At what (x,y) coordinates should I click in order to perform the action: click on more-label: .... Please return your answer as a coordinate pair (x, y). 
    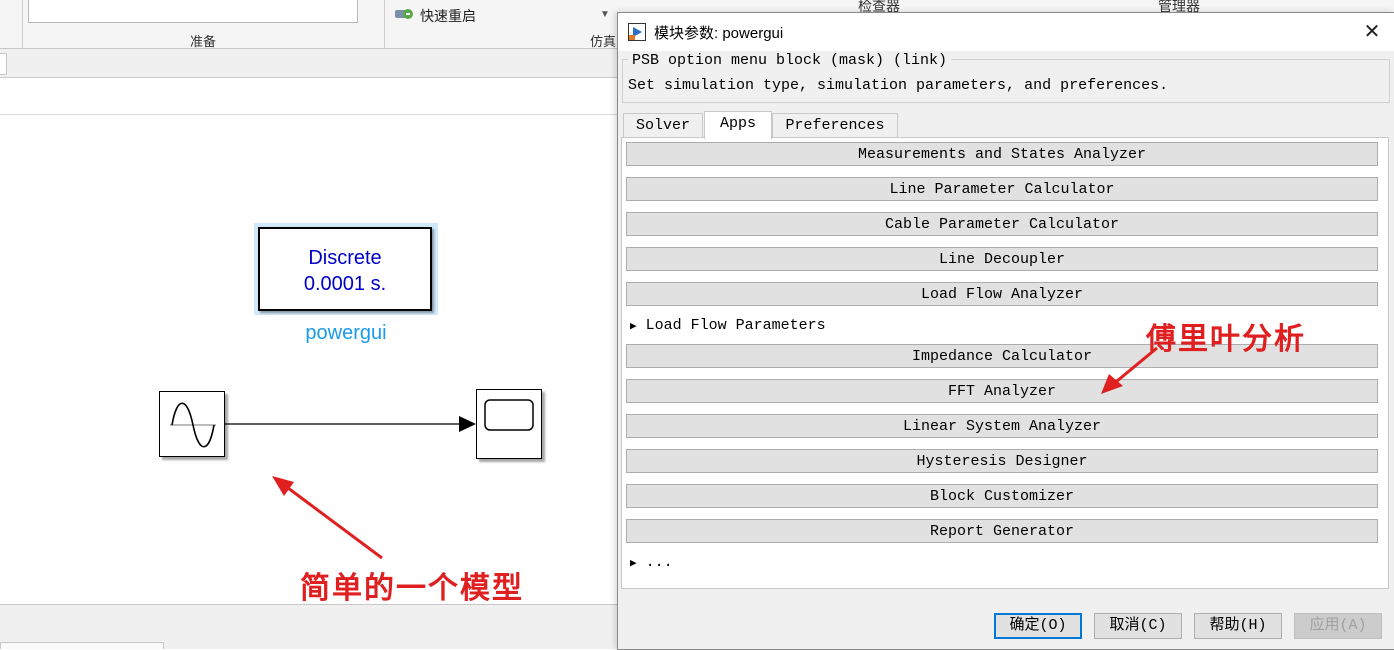
    Looking at the image, I should click on (659, 562).